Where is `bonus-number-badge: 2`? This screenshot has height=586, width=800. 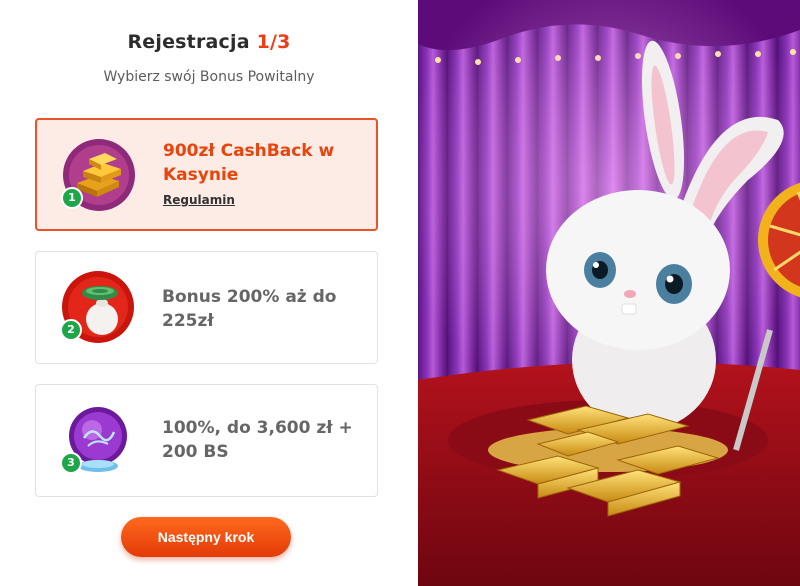
bonus-number-badge: 2 is located at coordinates (71, 330).